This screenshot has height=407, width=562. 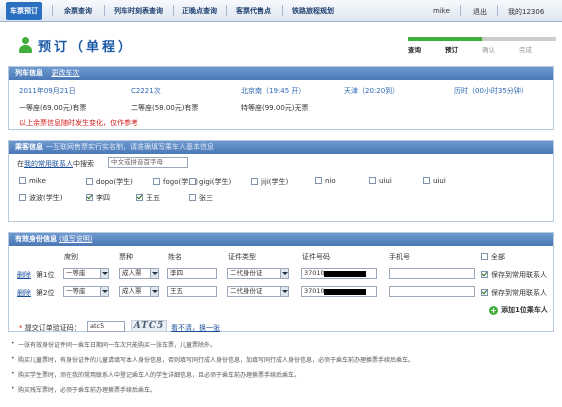 I want to click on id-type-select-2: 二代身份证, so click(x=258, y=291).